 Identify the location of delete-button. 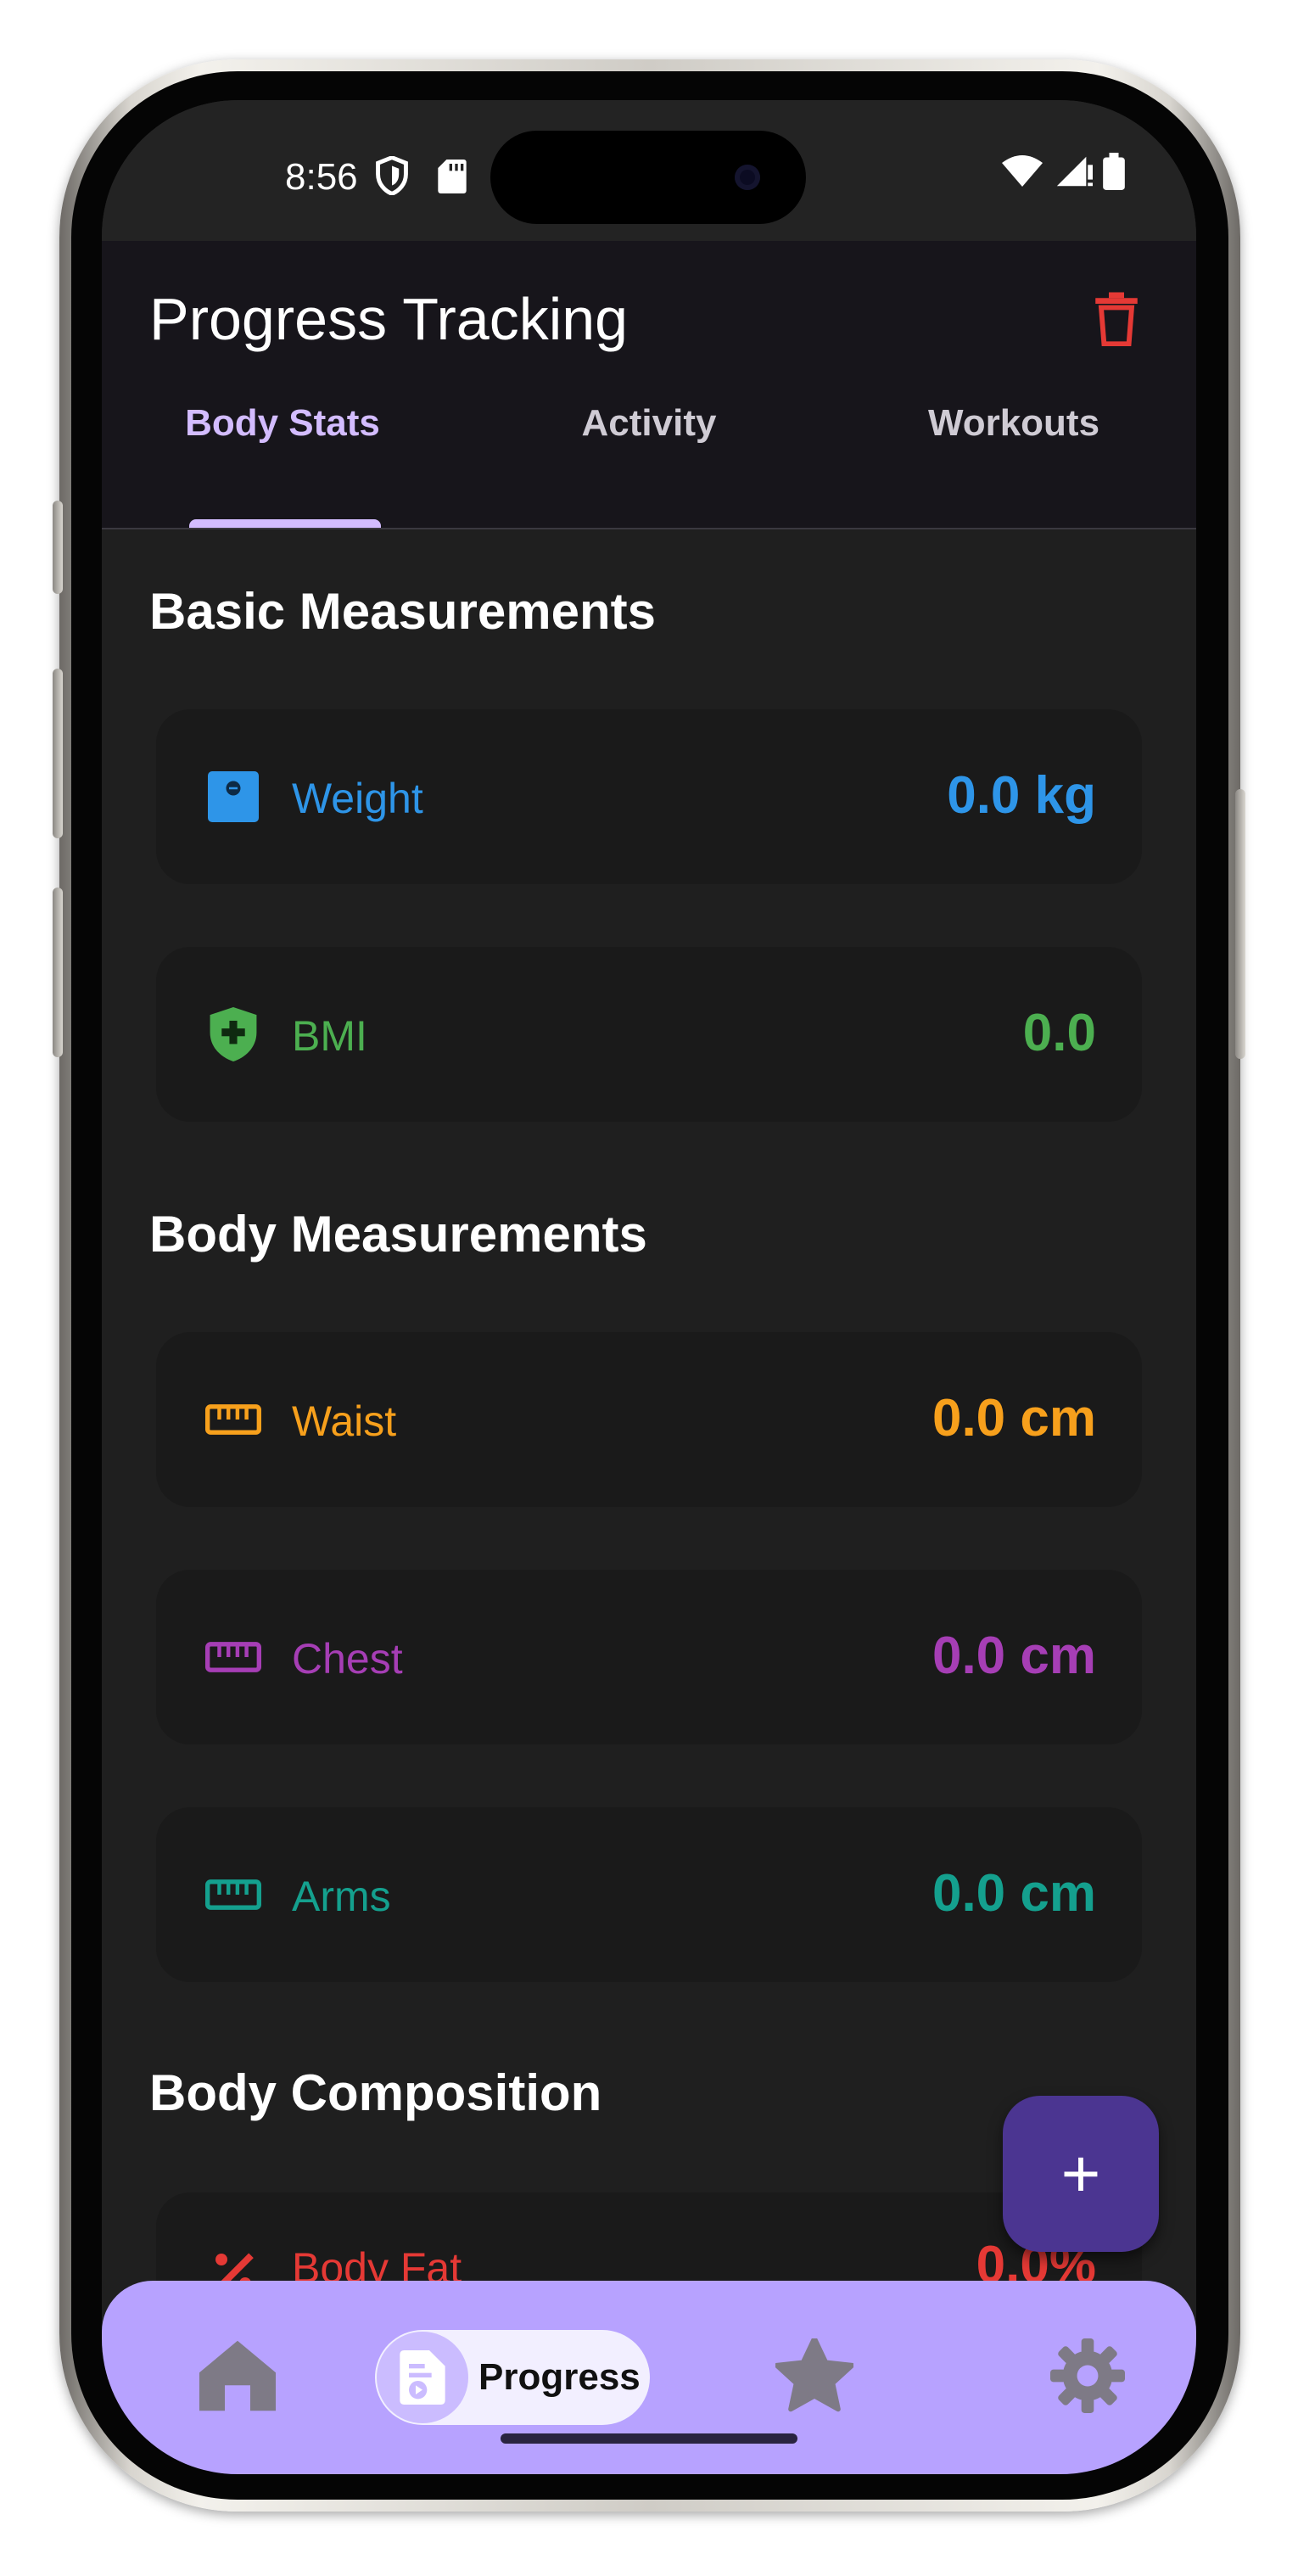
(1116, 321).